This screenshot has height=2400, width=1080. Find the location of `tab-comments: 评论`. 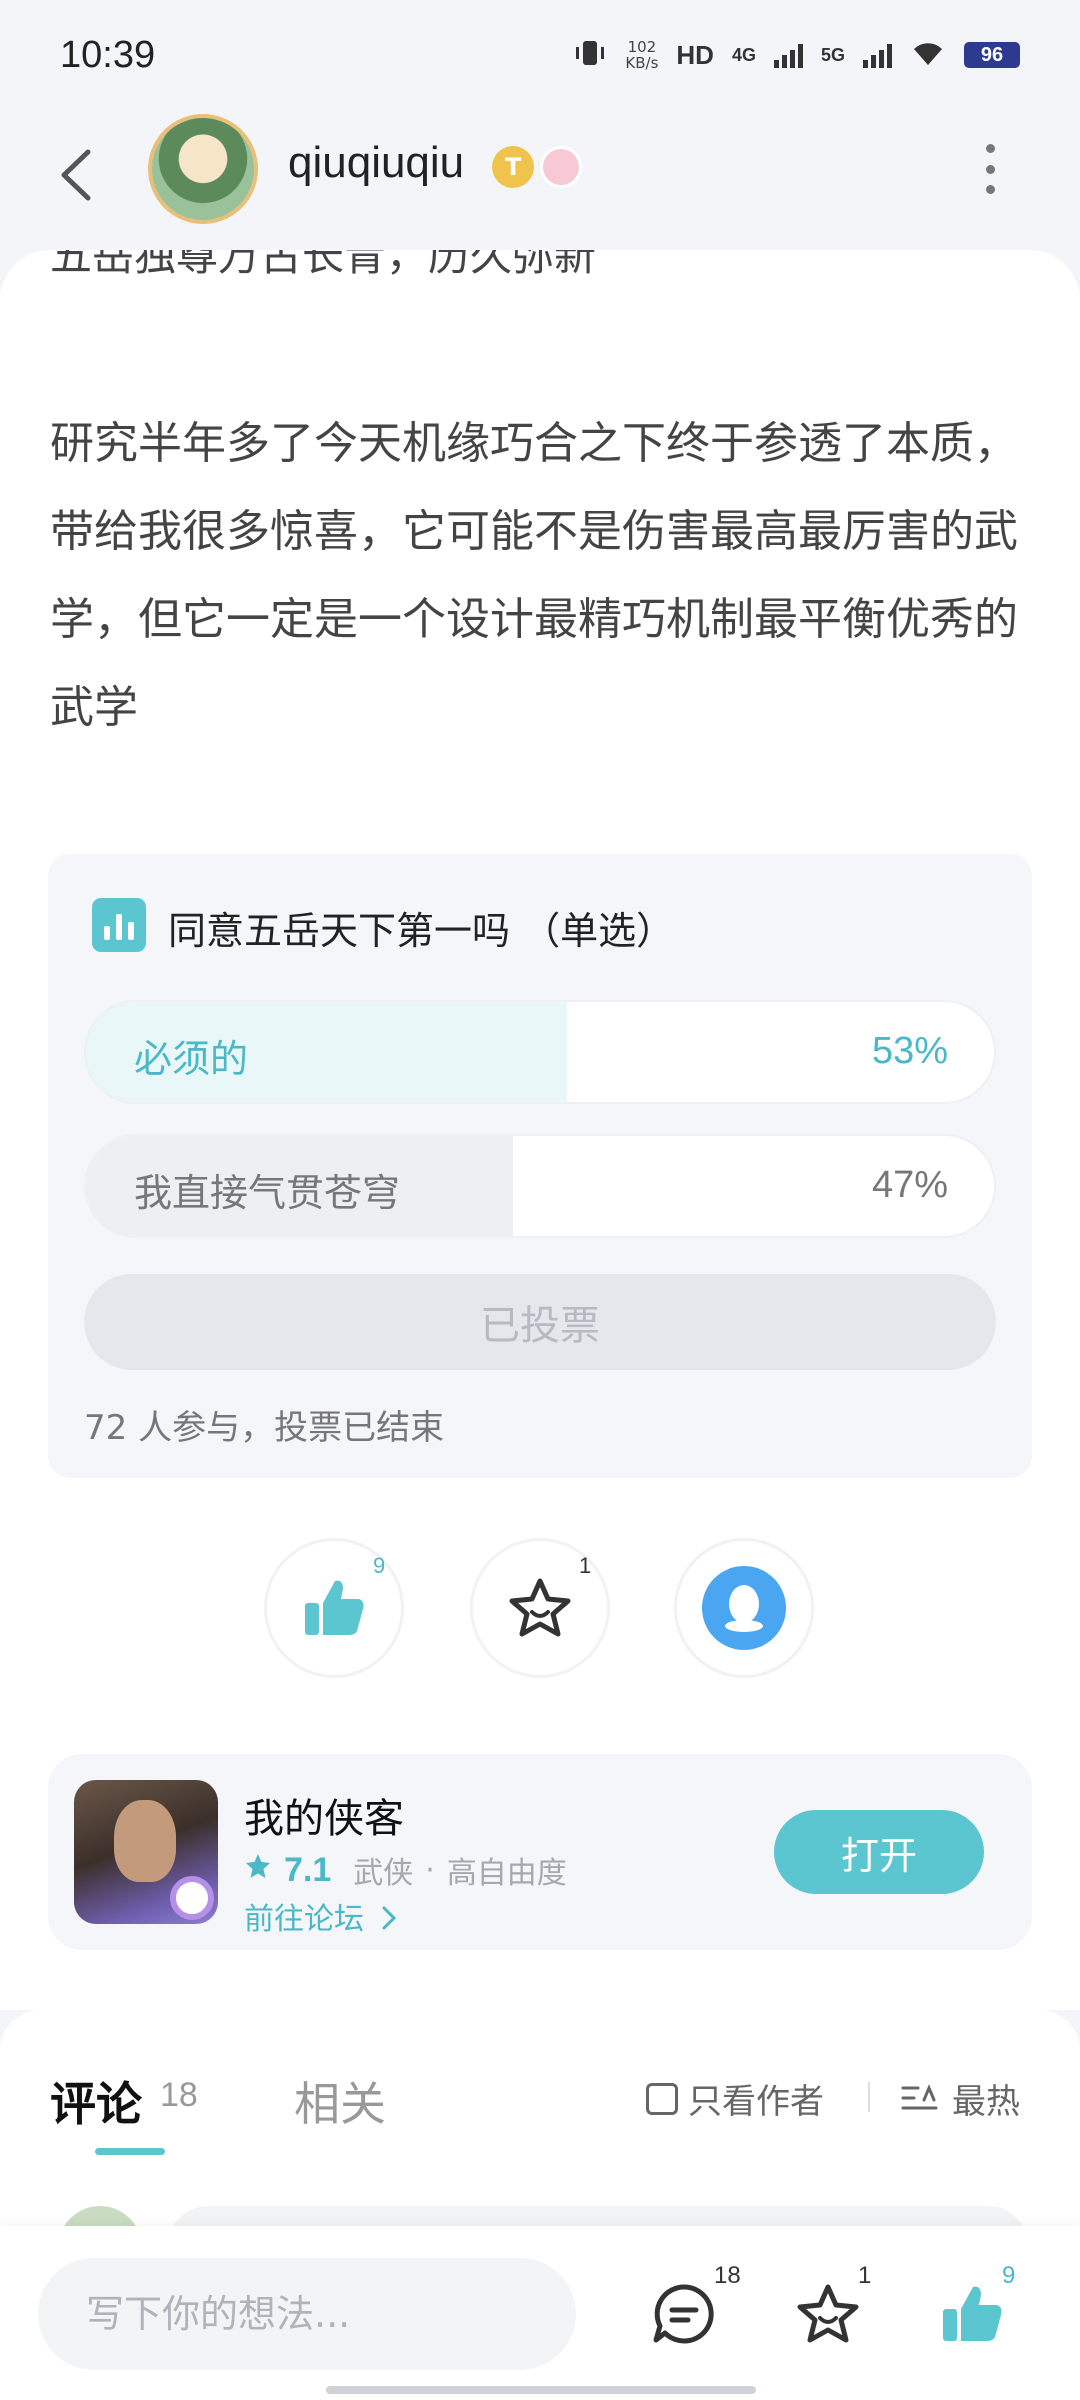

tab-comments: 评论 is located at coordinates (96, 2101).